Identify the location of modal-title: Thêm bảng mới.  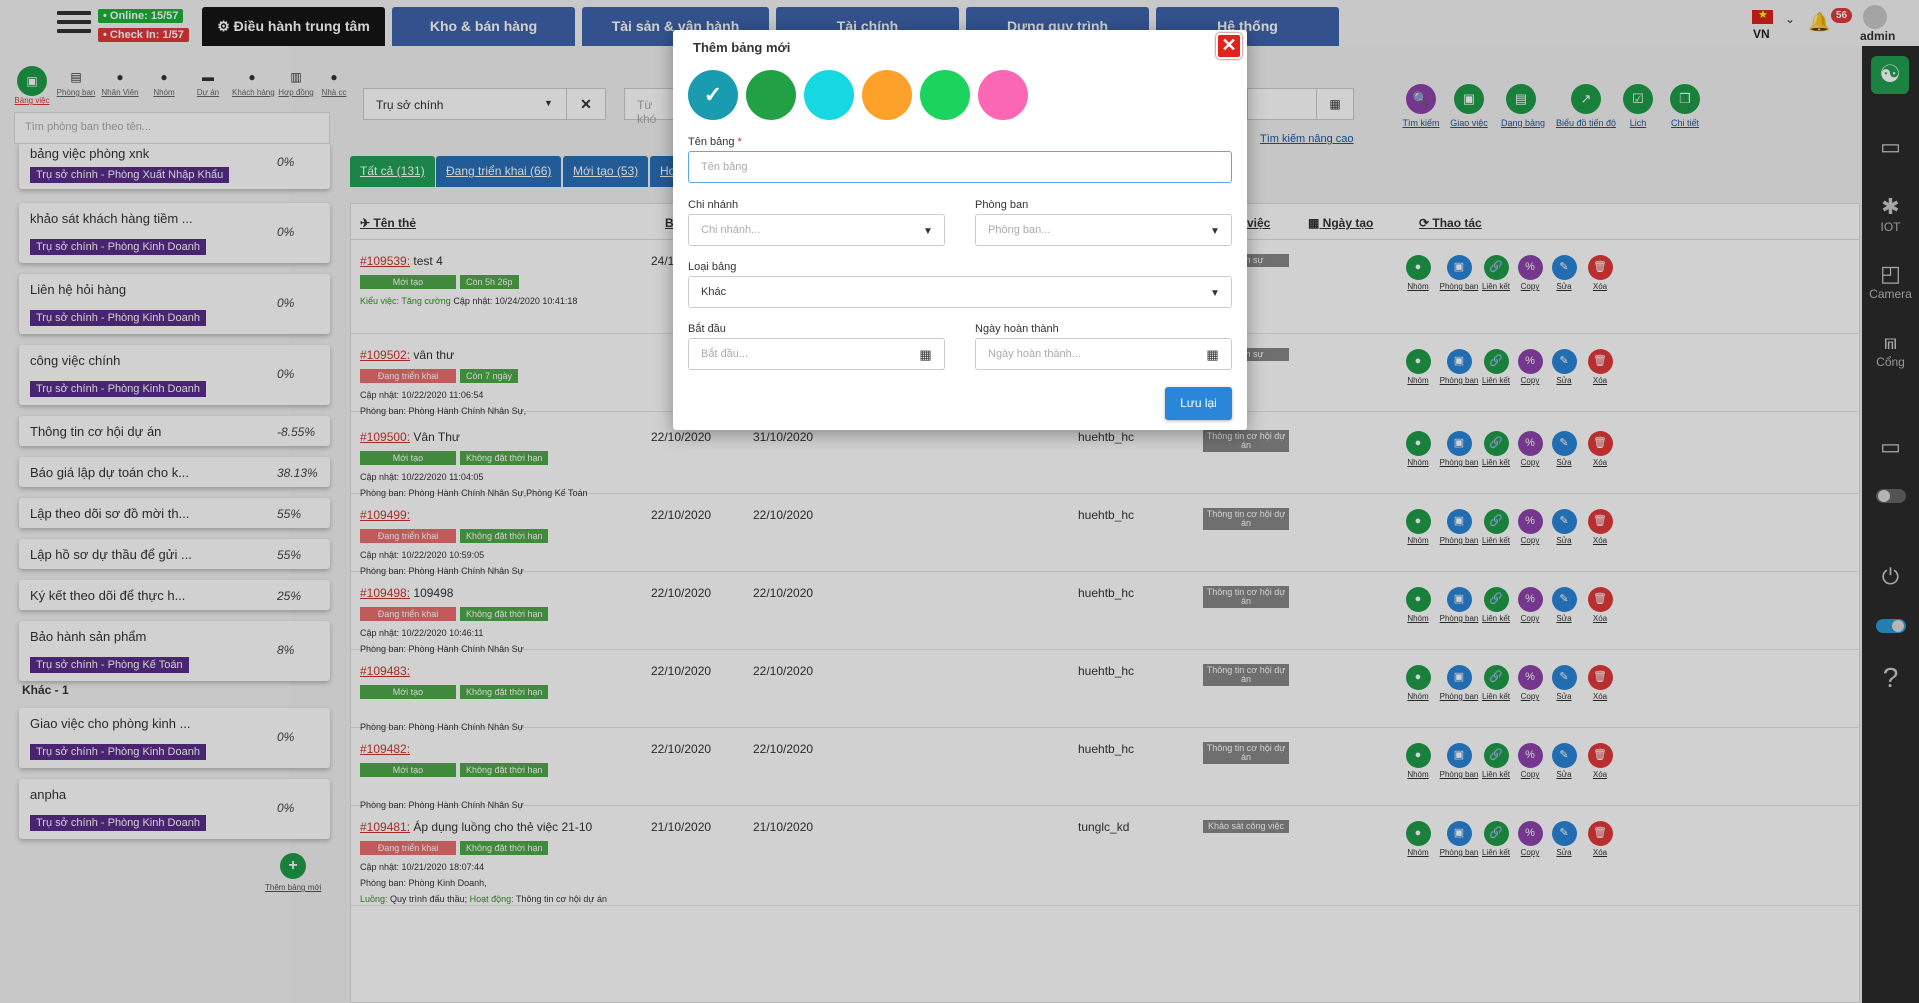
(742, 47).